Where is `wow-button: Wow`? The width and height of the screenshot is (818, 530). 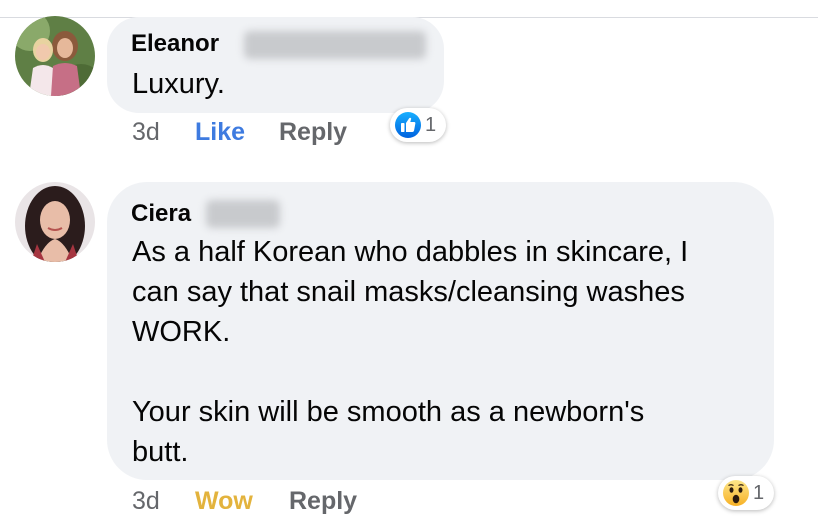
wow-button: Wow is located at coordinates (224, 501).